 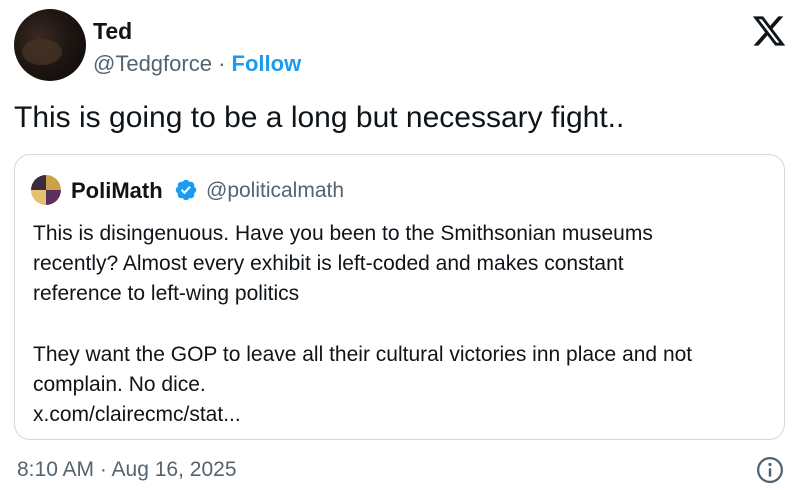 I want to click on author-name: Ted, so click(x=112, y=31).